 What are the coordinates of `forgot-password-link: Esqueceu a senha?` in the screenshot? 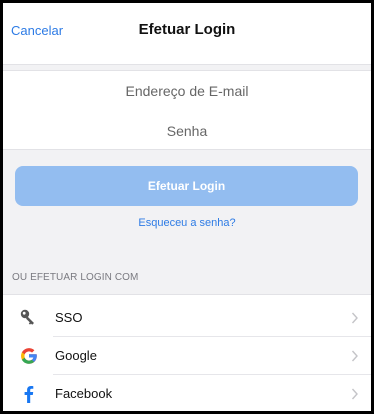 It's located at (187, 223).